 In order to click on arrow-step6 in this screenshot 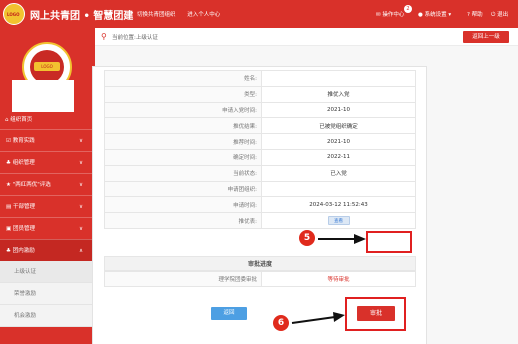, I will do `click(313, 320)`.